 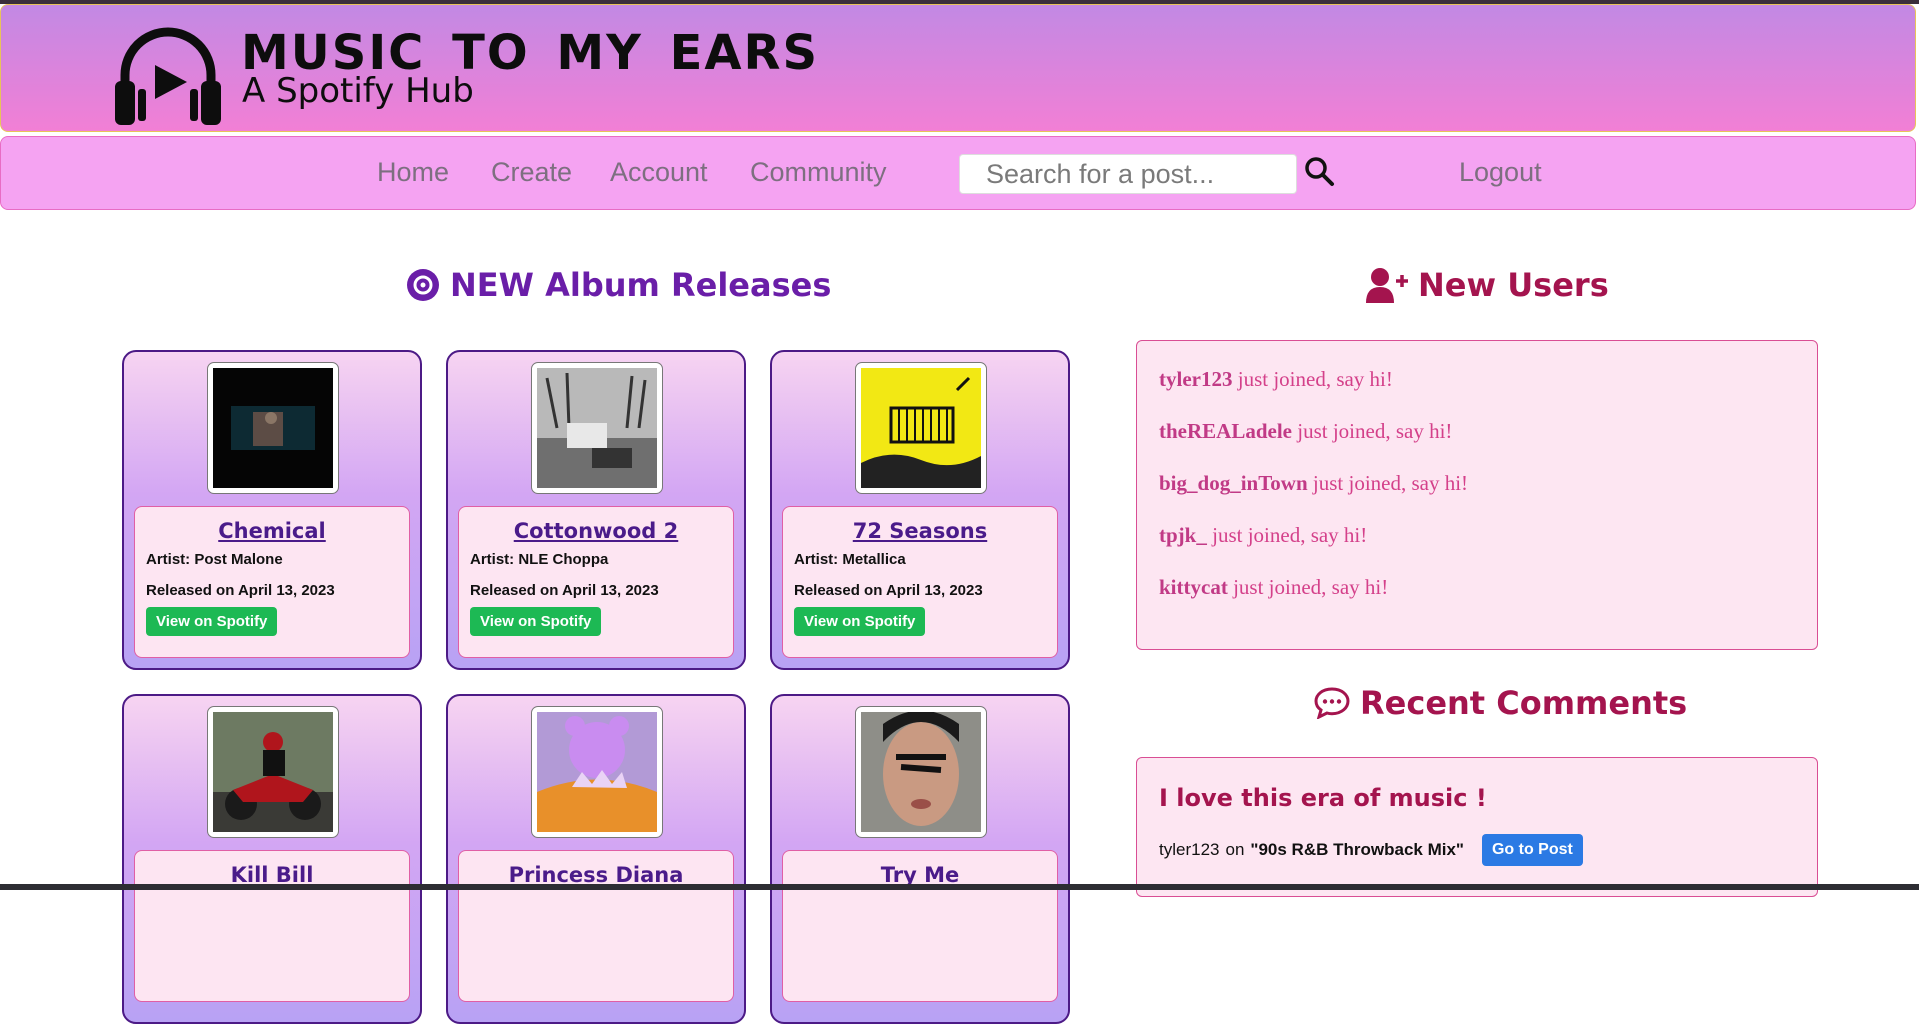 What do you see at coordinates (1320, 172) in the screenshot?
I see `search-icon` at bounding box center [1320, 172].